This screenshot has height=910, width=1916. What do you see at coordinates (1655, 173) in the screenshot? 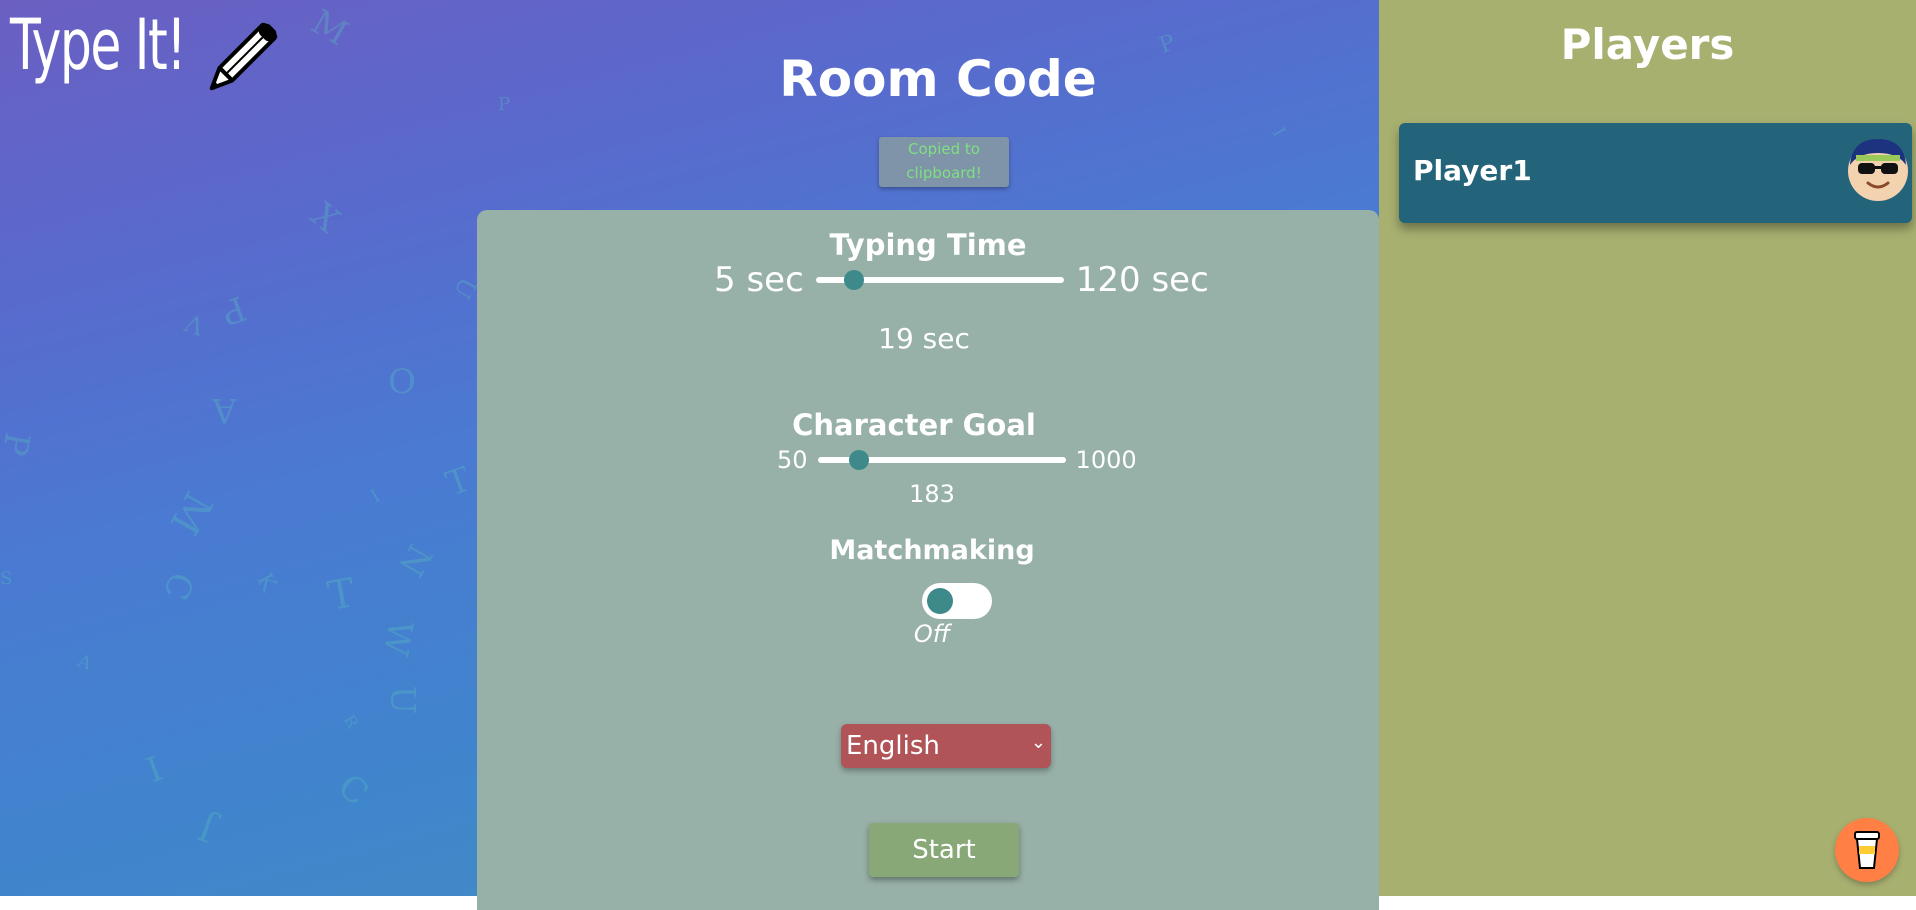
I see `player-card: Player1` at bounding box center [1655, 173].